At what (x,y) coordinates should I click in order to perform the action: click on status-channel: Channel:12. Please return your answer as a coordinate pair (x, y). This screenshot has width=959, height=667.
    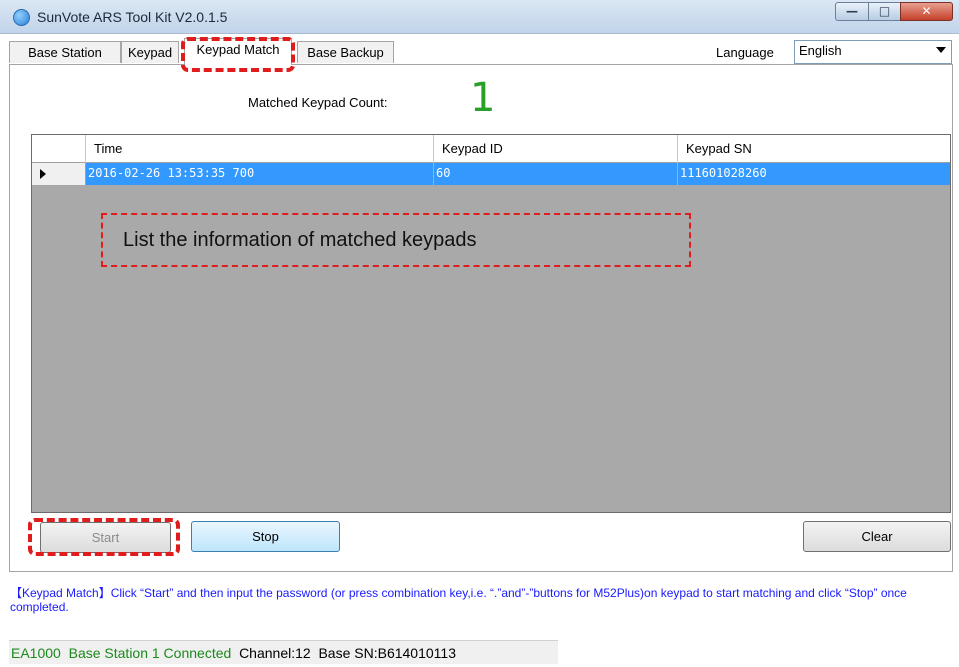
    Looking at the image, I should click on (275, 653).